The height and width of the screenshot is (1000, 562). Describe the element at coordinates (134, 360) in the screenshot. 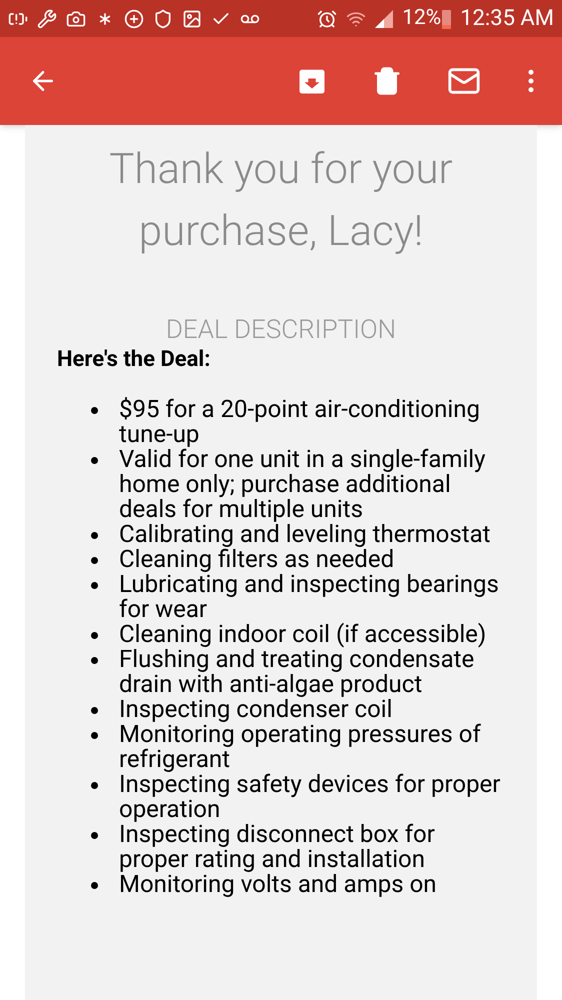

I see `deal-heading: Here's the Deal:` at that location.